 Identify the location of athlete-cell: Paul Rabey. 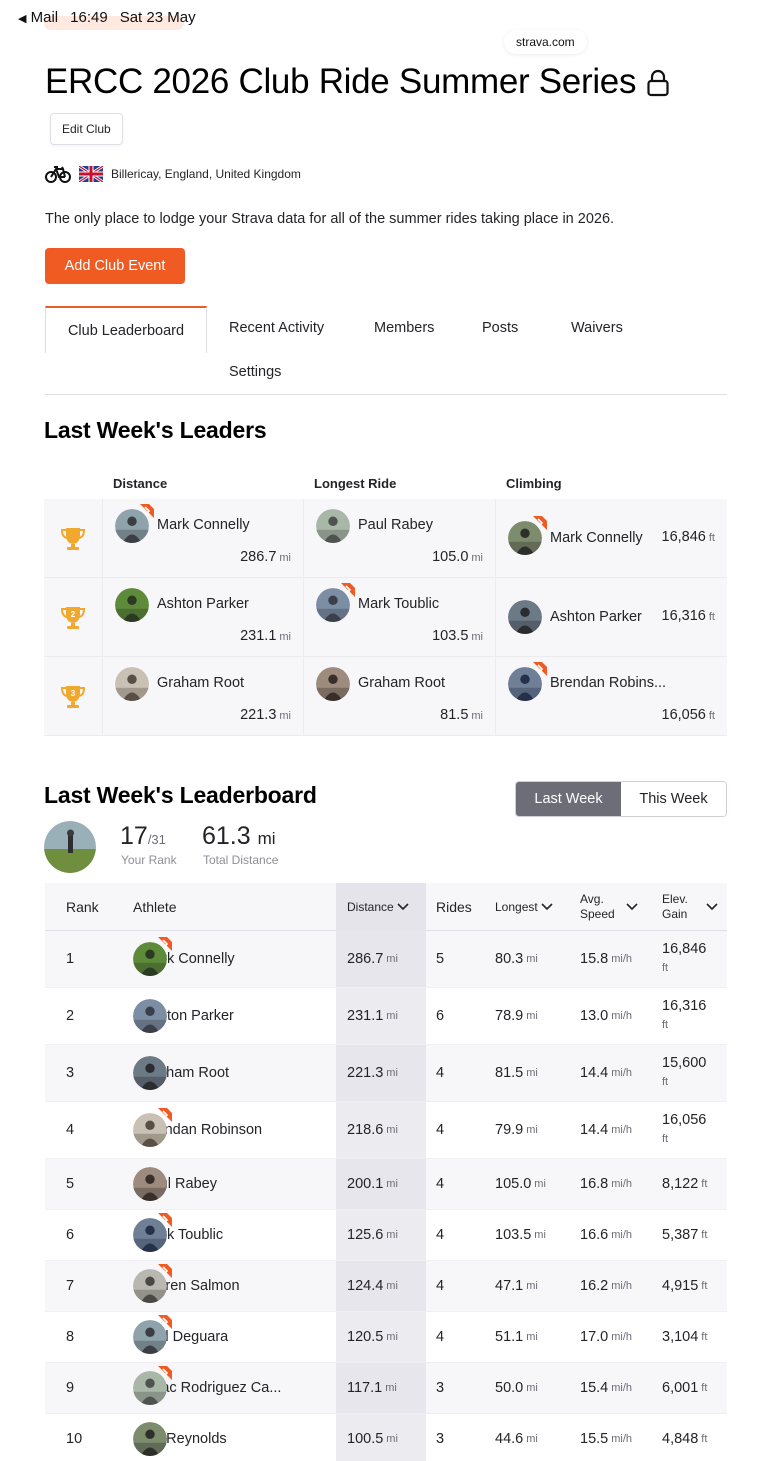
(175, 1184).